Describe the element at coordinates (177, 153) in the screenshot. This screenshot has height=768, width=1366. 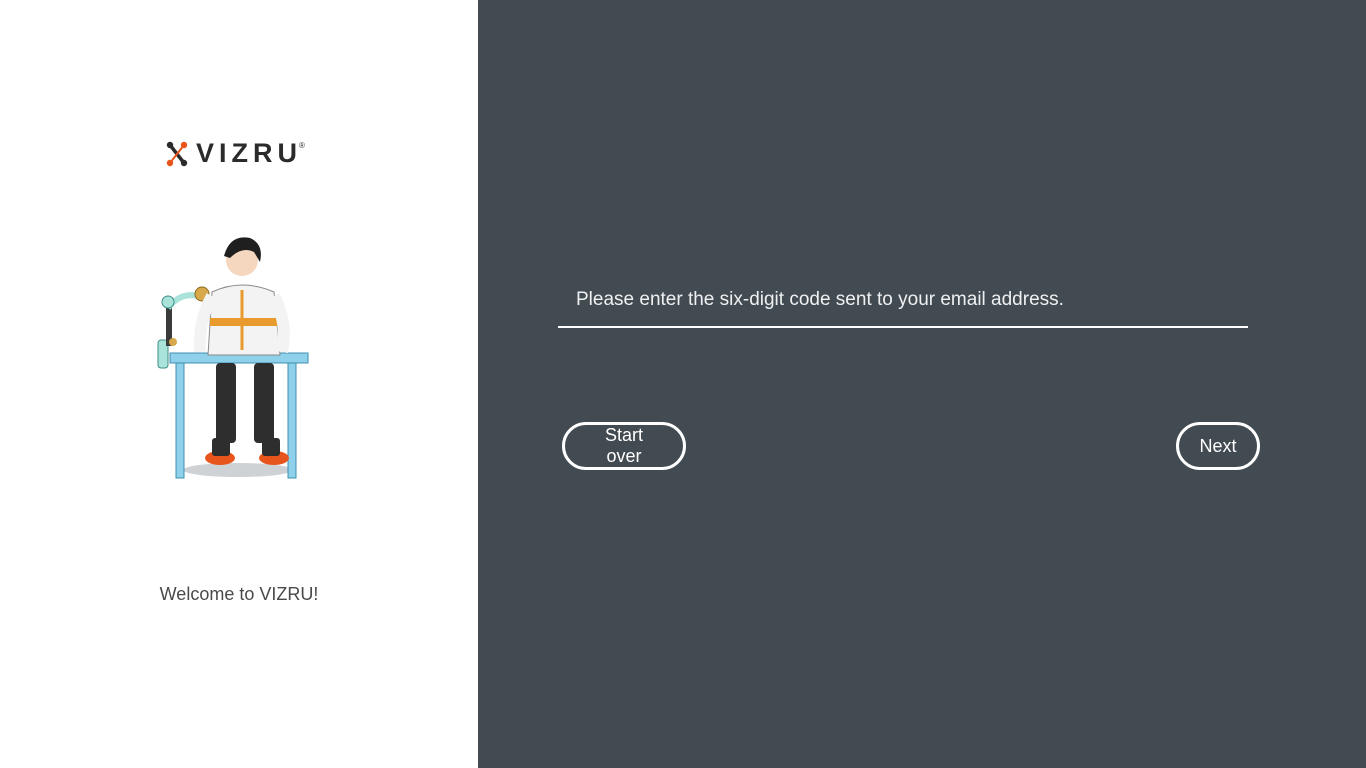
I see `vizru-logo-mark-icon` at that location.